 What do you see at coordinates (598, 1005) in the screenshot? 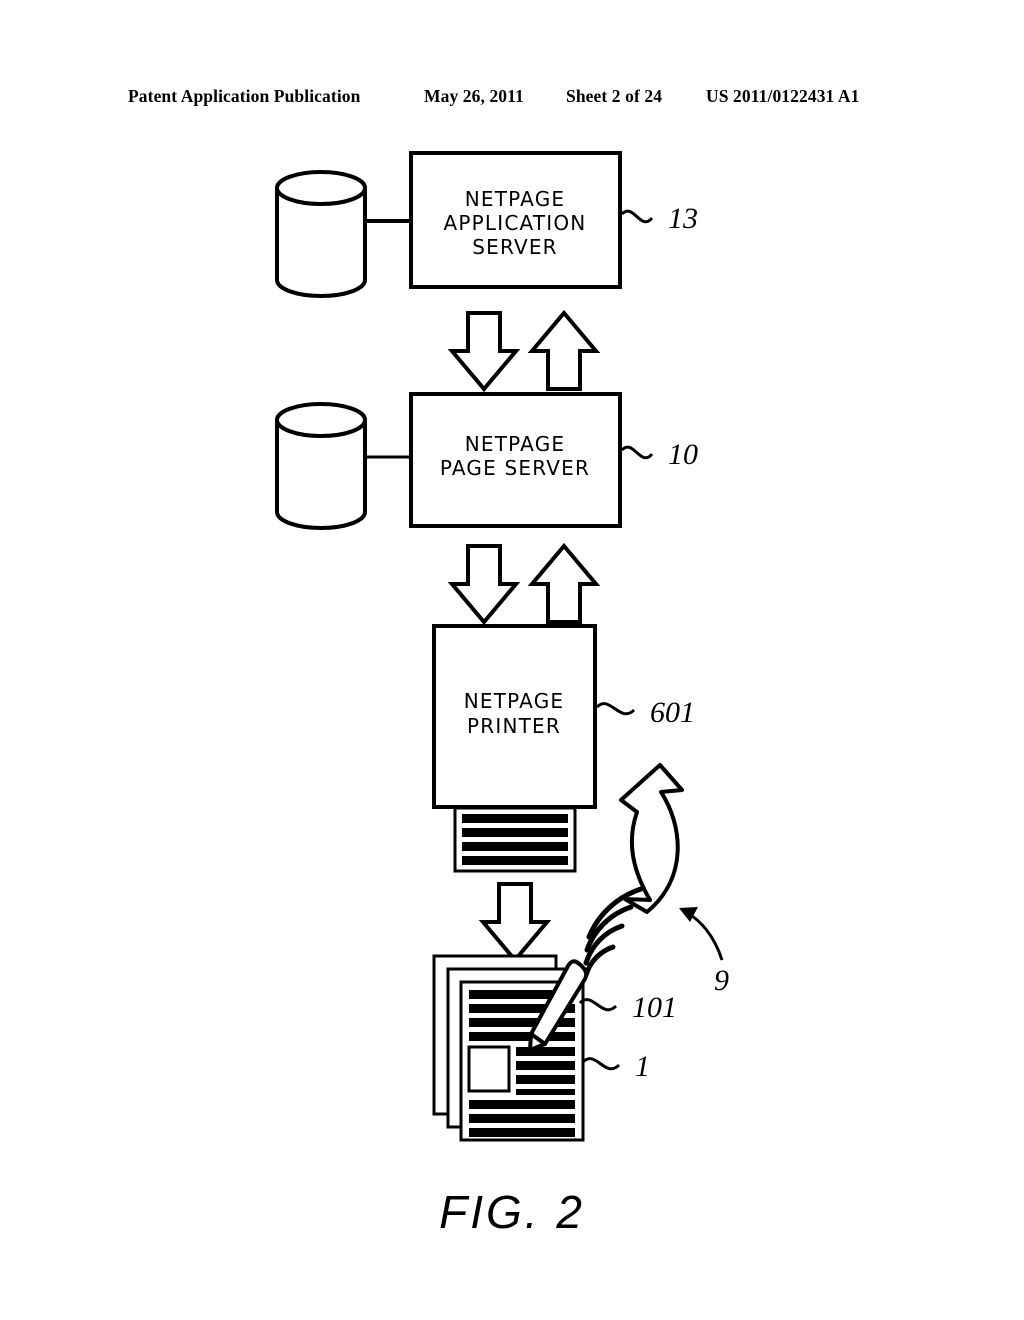
I see `pen-leader-line` at bounding box center [598, 1005].